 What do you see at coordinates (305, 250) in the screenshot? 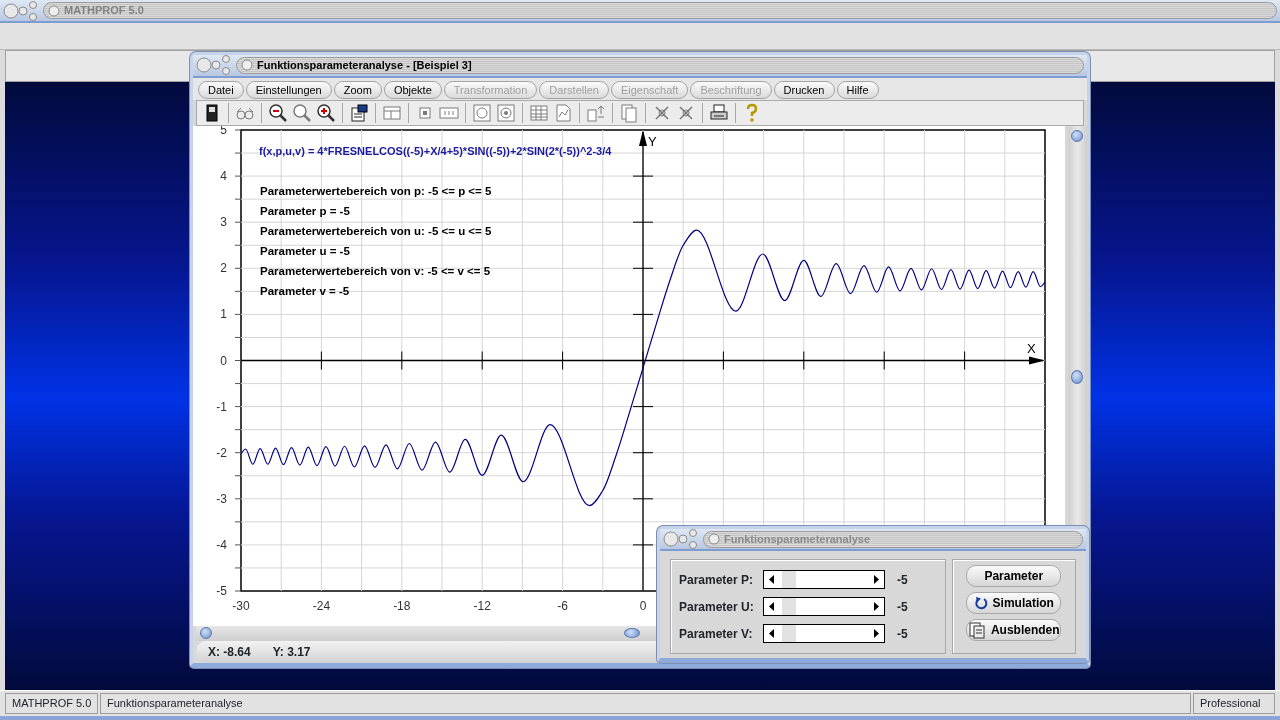
I see `parameter-info: Parameter u = -5` at bounding box center [305, 250].